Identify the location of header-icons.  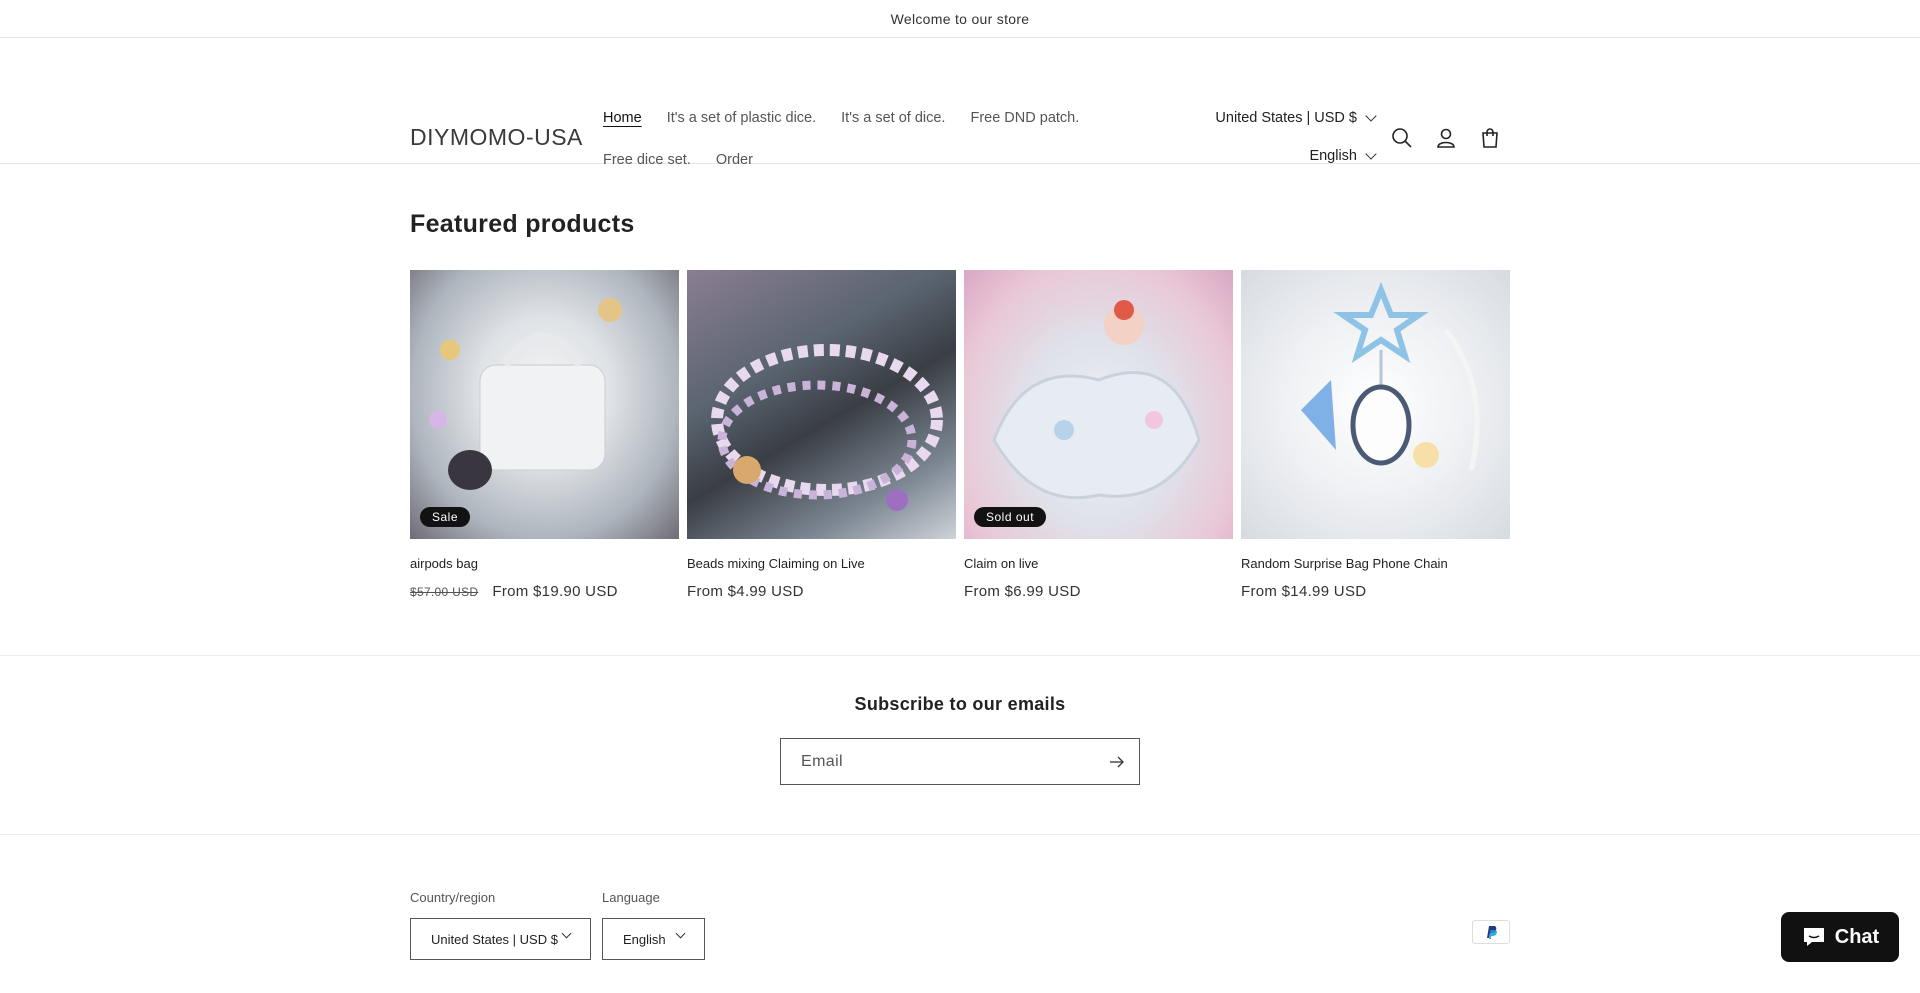
(1446, 138).